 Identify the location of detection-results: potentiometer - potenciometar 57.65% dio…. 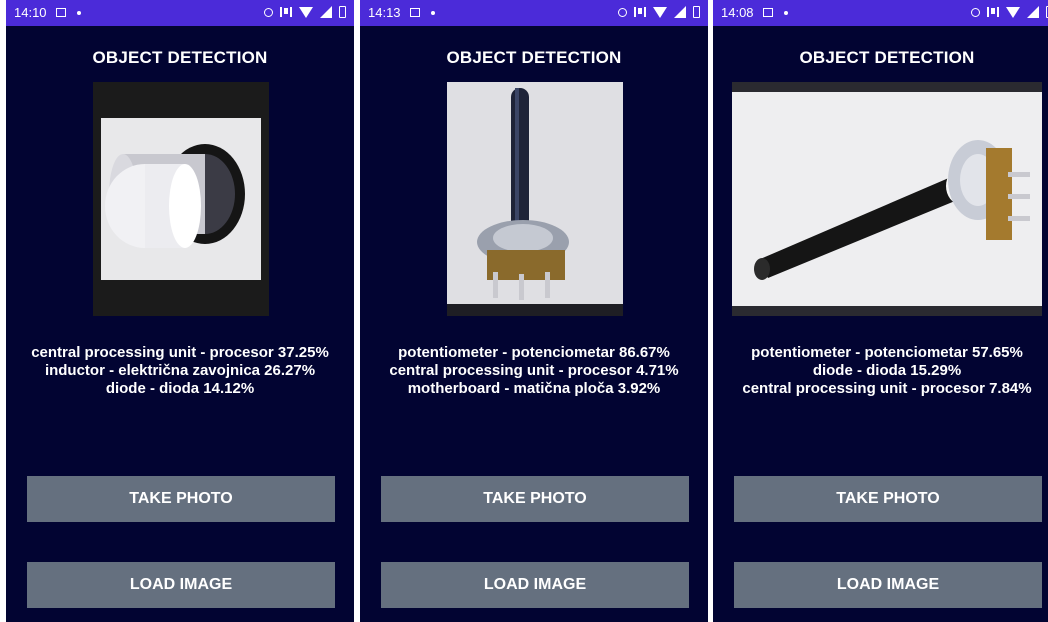
(880, 371).